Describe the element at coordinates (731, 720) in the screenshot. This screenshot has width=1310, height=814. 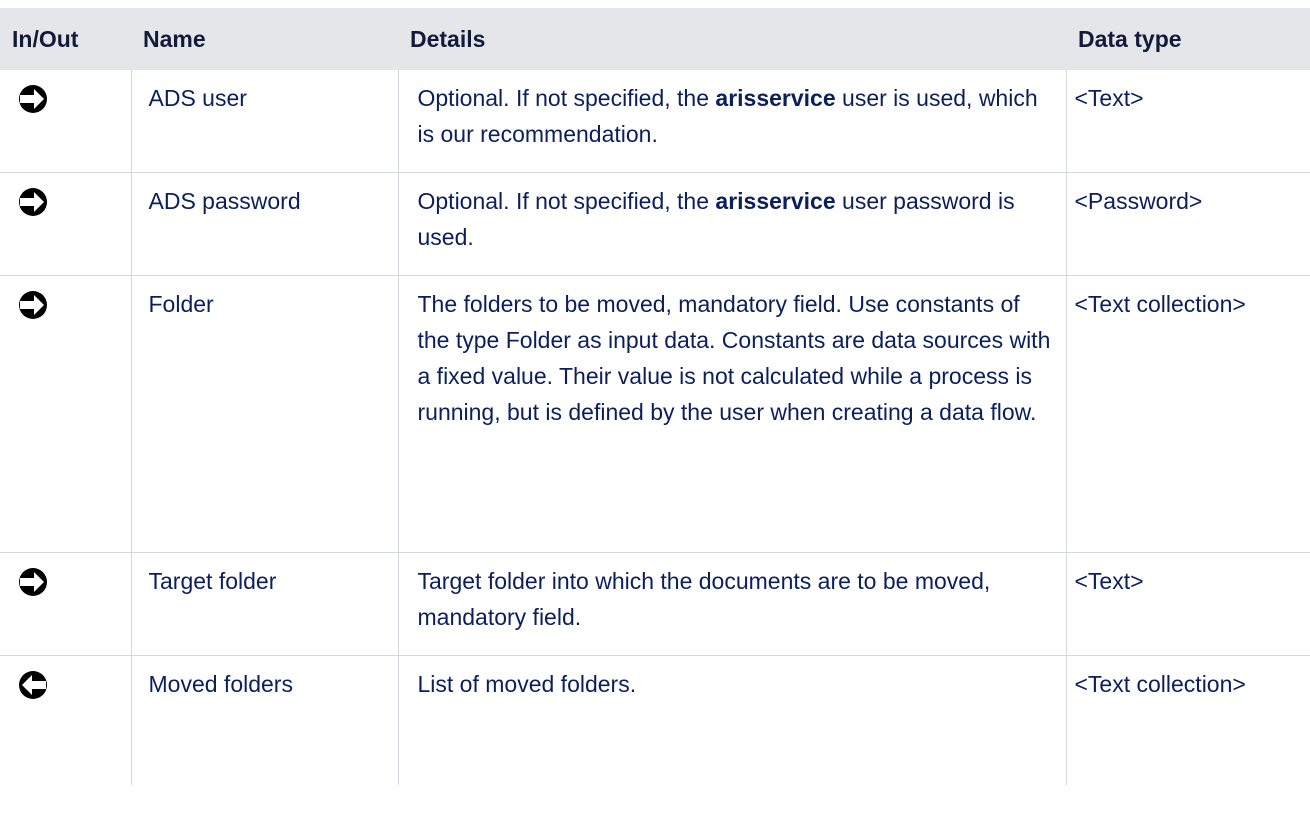
I see `details-cell: List of moved folders.` at that location.